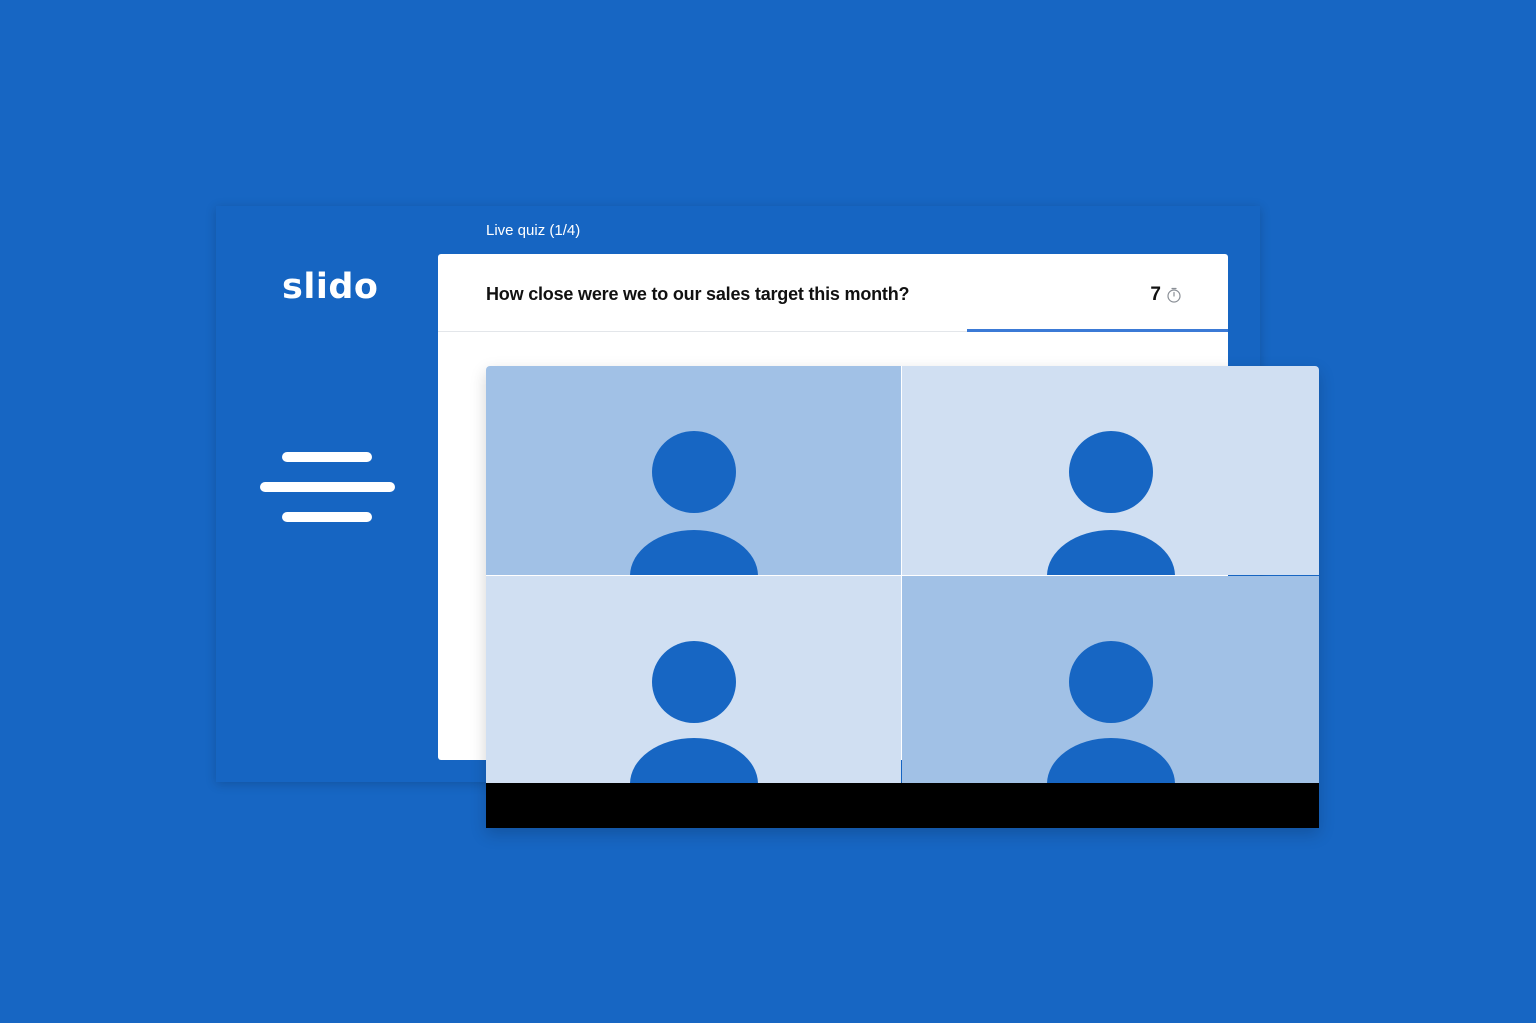  I want to click on menu-line-bottom, so click(327, 517).